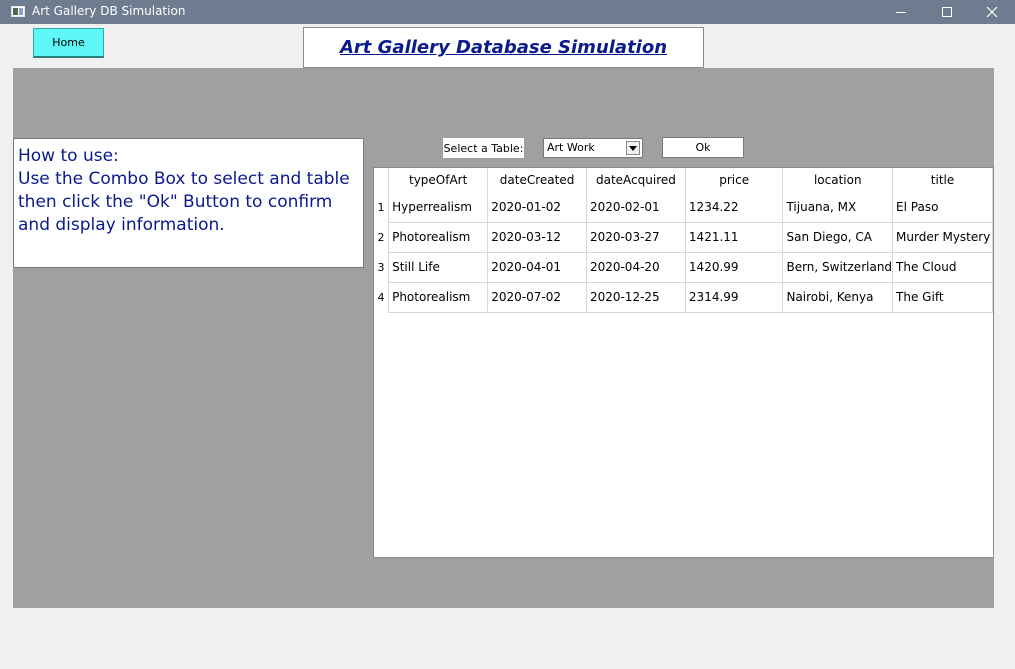  I want to click on table-cell: The Gift, so click(942, 297).